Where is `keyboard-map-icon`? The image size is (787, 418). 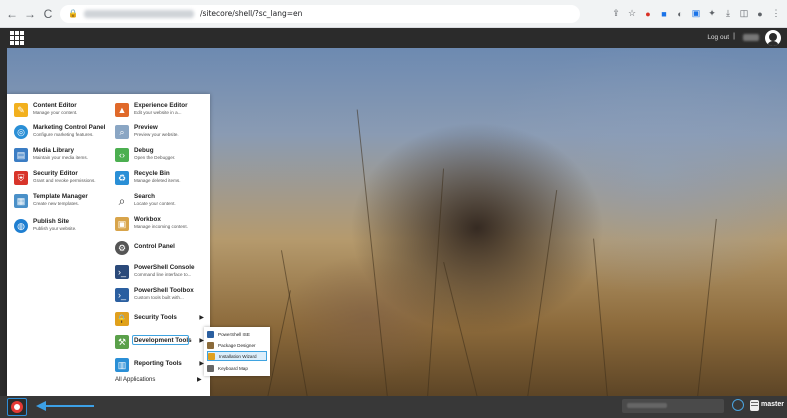
keyboard-map-icon is located at coordinates (210, 368).